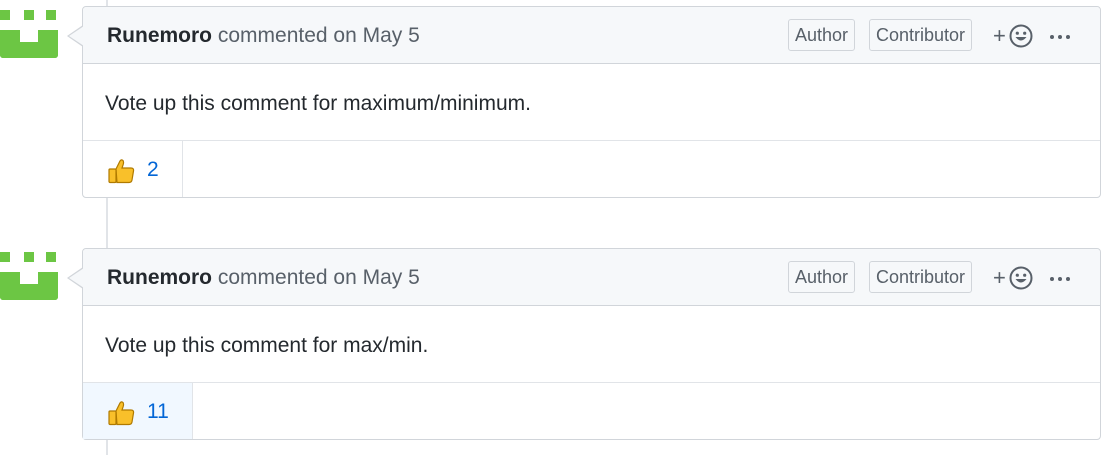 The height and width of the screenshot is (455, 1116). What do you see at coordinates (158, 411) in the screenshot?
I see `reaction-count: 11` at bounding box center [158, 411].